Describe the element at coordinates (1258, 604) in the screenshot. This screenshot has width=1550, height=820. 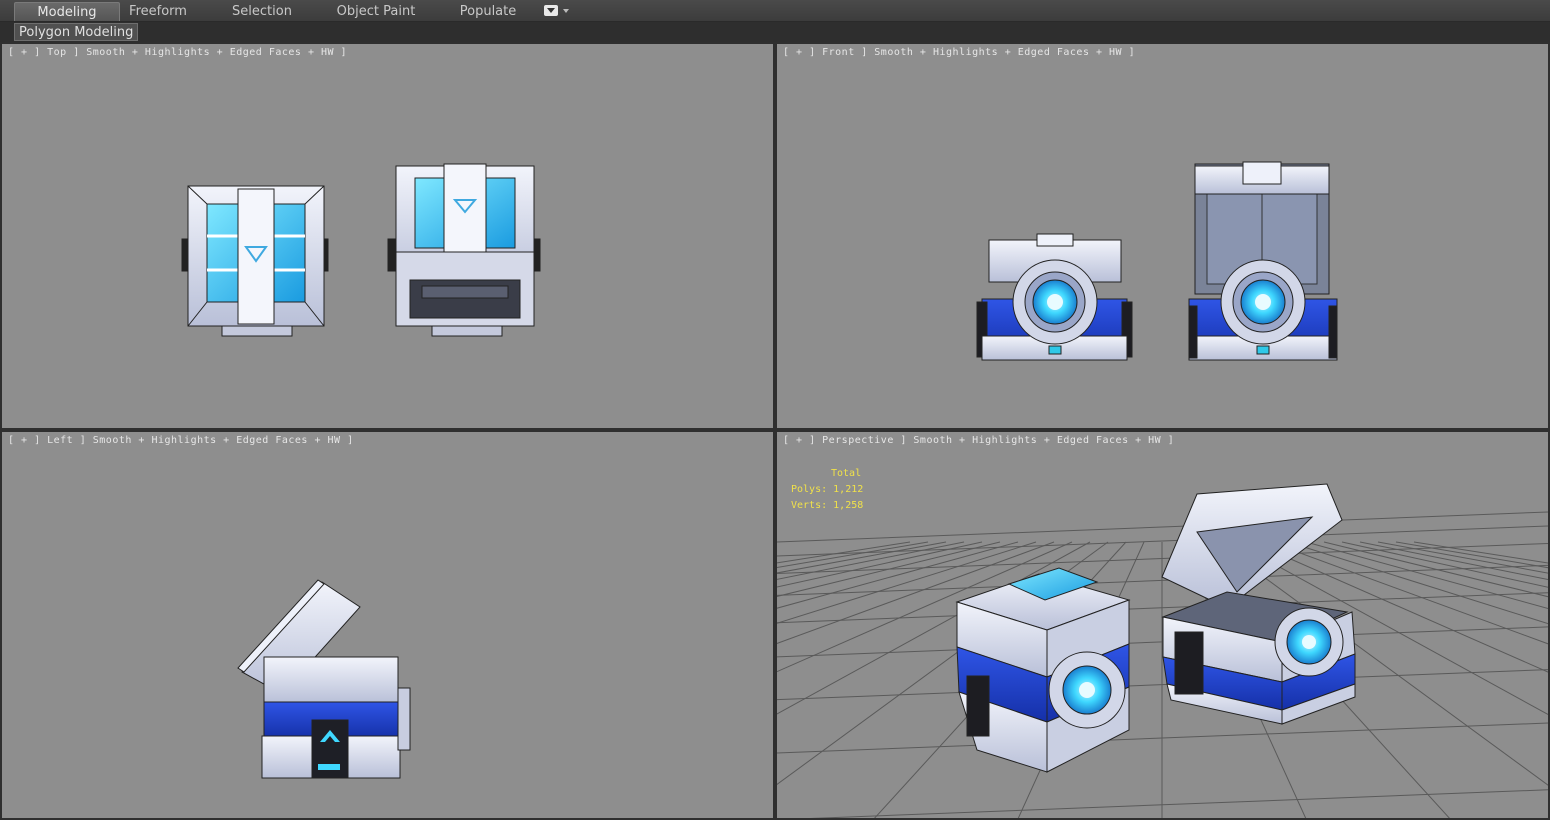
I see `chest-open-perspective` at that location.